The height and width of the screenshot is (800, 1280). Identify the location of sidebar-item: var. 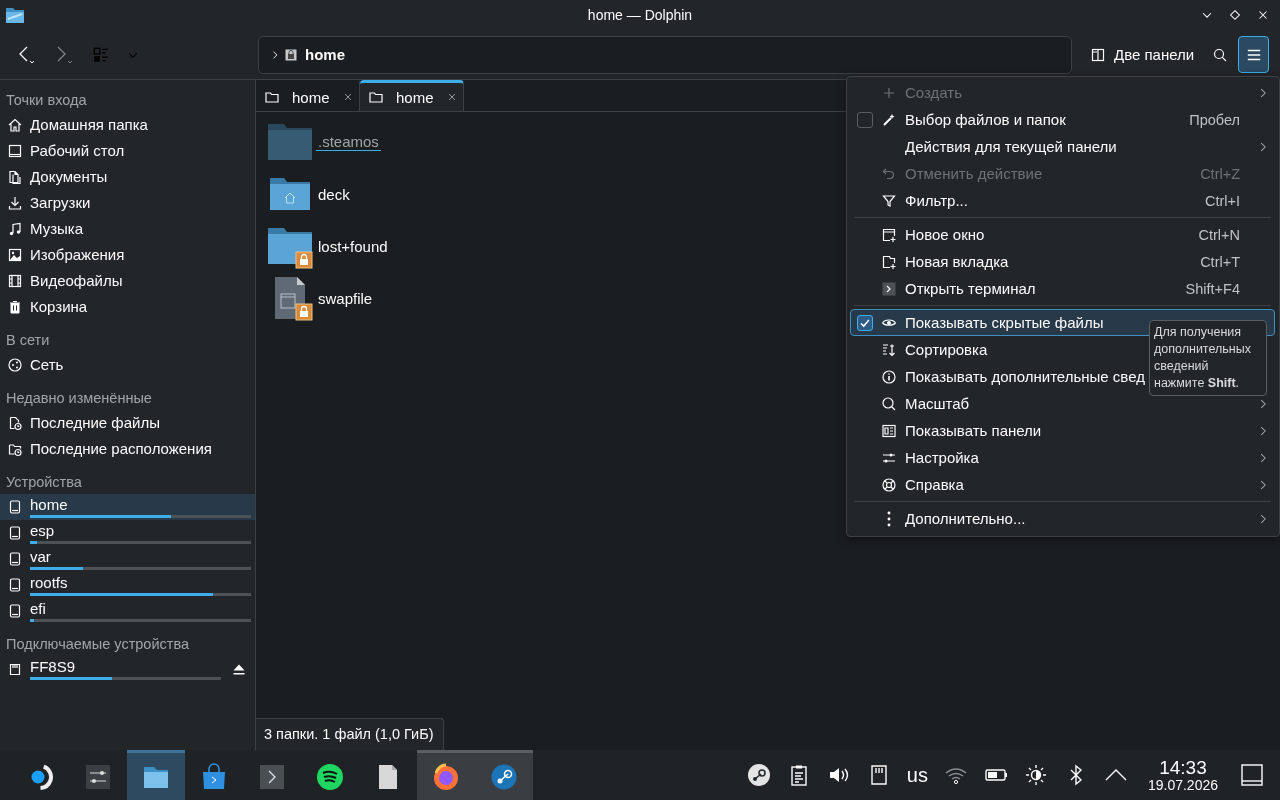
(127, 559).